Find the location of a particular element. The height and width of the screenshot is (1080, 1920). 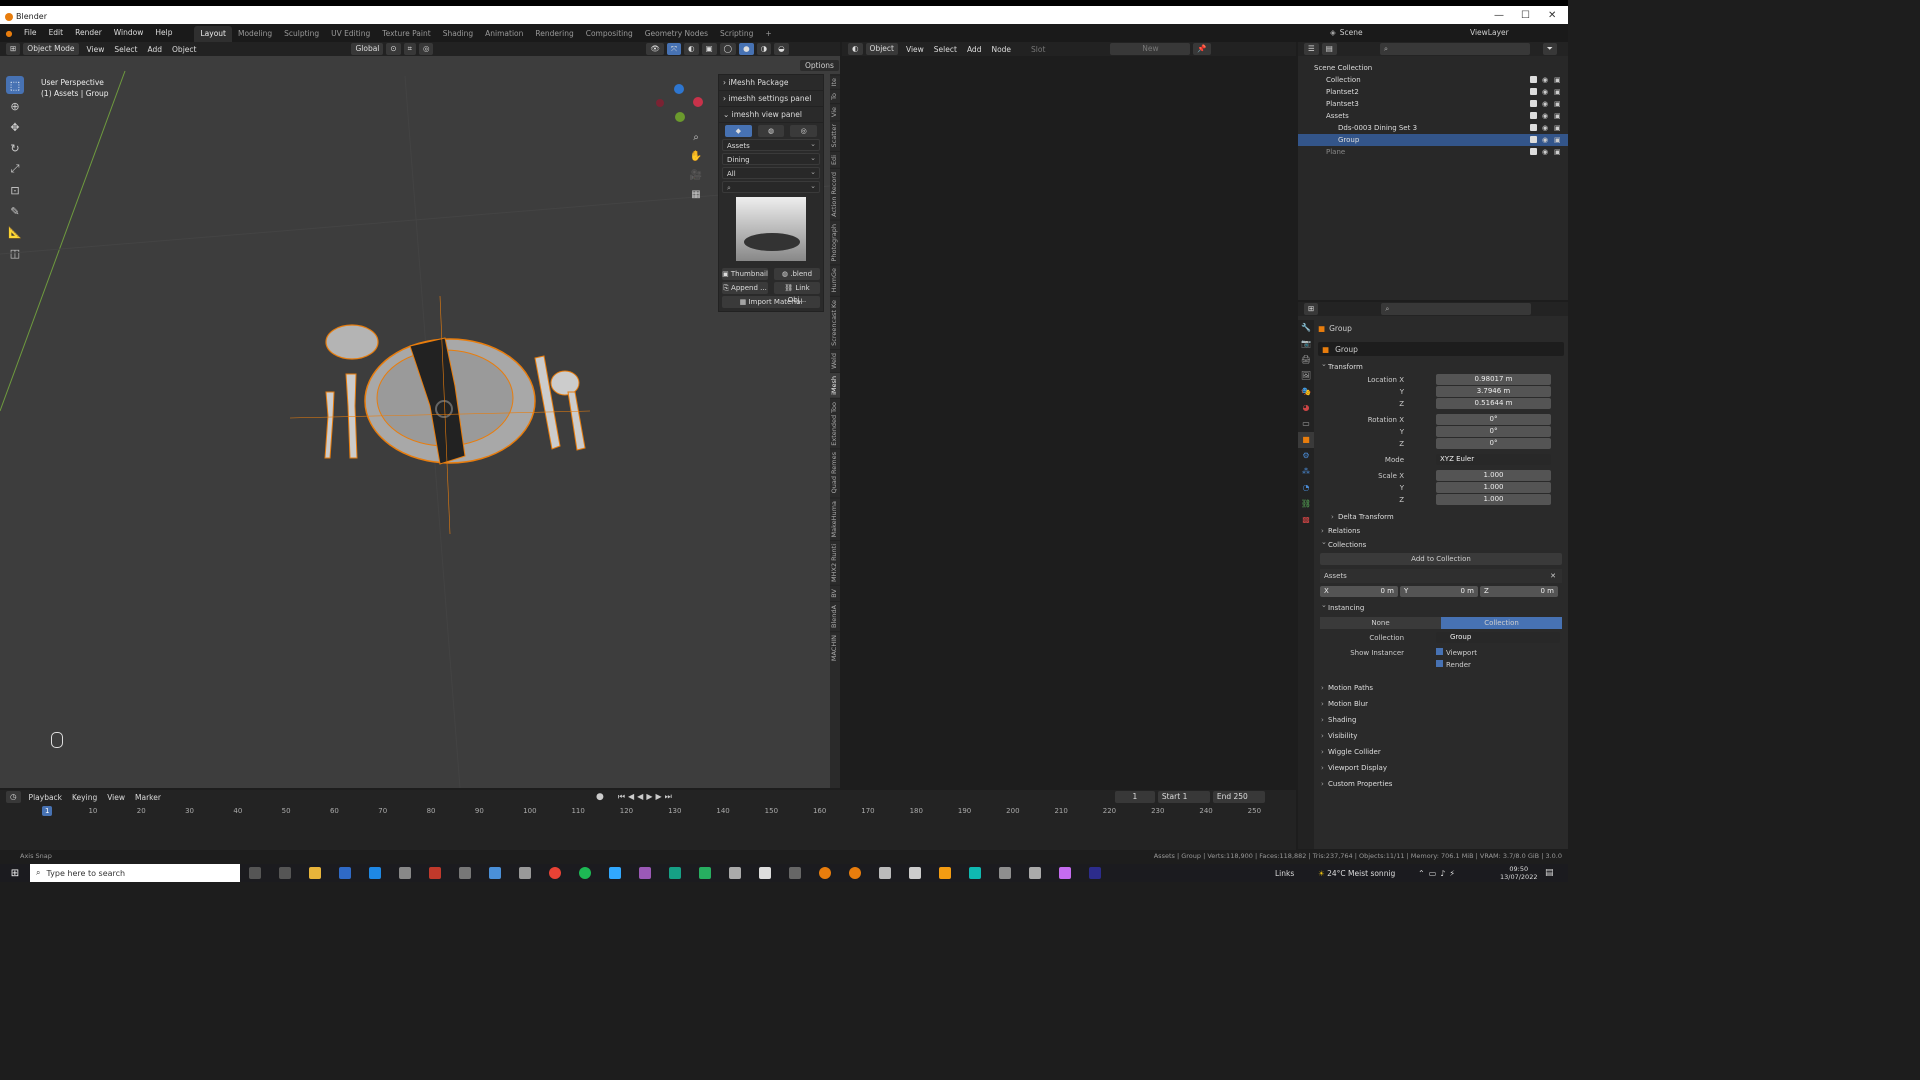

section-delta-transform: Delta Transform is located at coordinates (1446, 517).